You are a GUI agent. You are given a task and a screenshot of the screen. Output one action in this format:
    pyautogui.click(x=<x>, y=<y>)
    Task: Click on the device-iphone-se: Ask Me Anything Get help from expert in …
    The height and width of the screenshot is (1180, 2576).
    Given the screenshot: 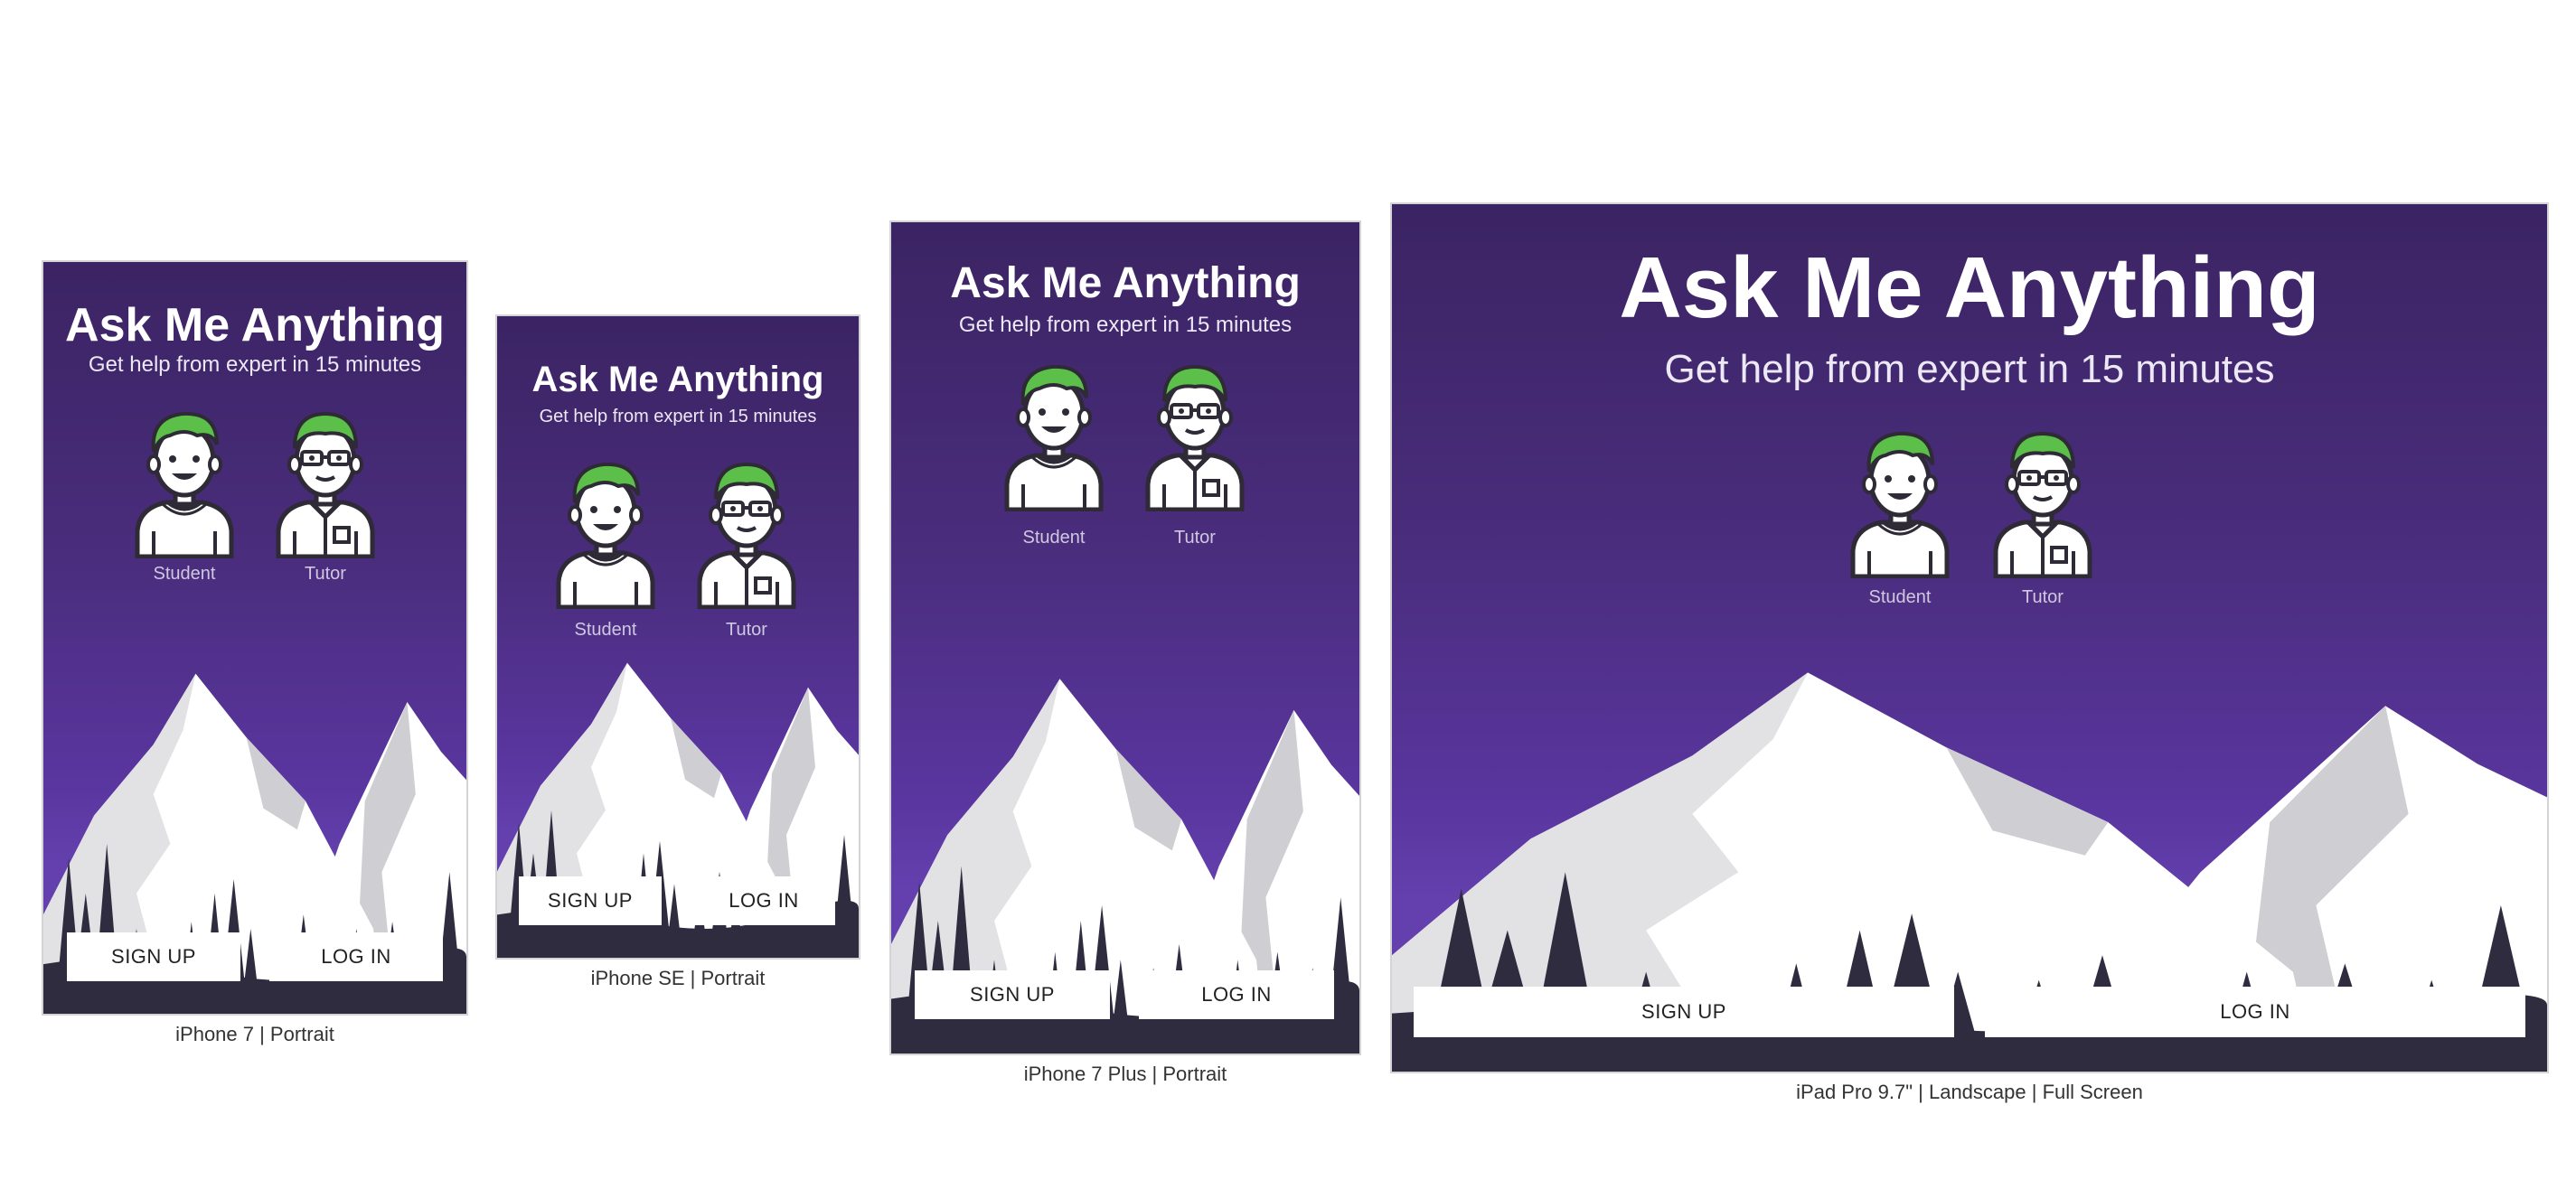 What is the action you would take?
    pyautogui.click(x=677, y=657)
    